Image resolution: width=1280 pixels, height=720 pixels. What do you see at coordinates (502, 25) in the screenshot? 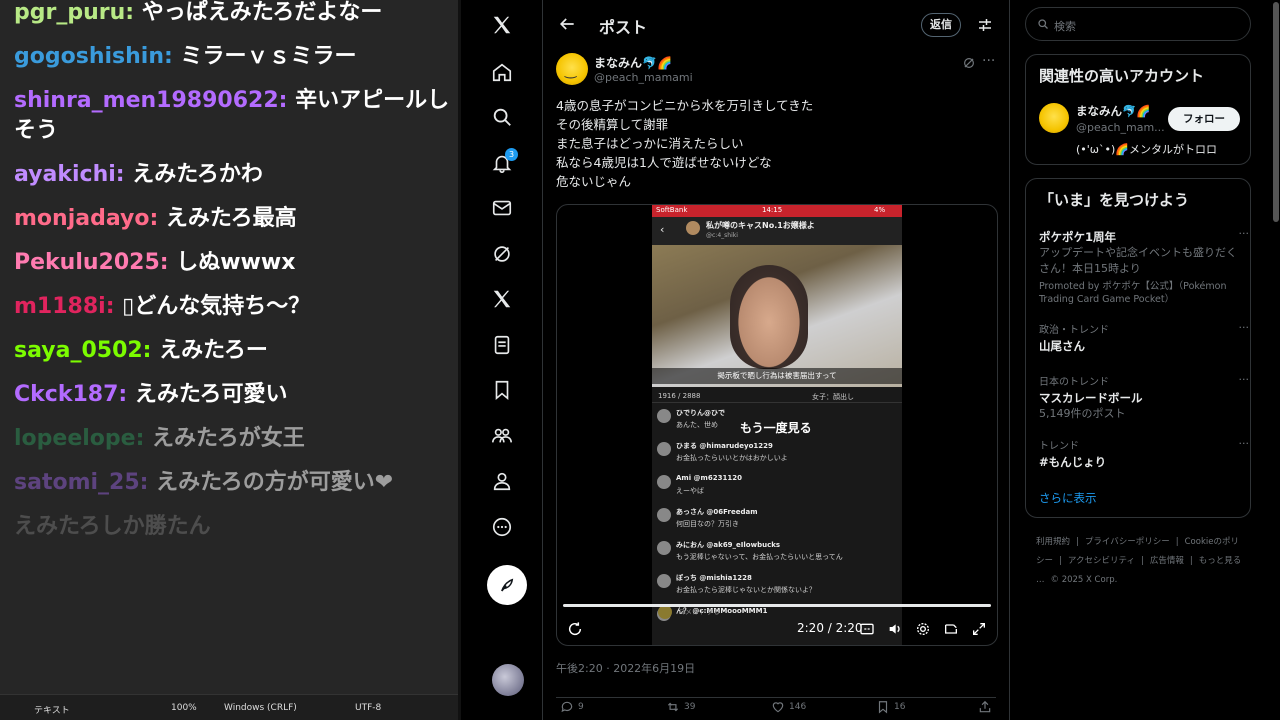
I see `x-logo-icon` at bounding box center [502, 25].